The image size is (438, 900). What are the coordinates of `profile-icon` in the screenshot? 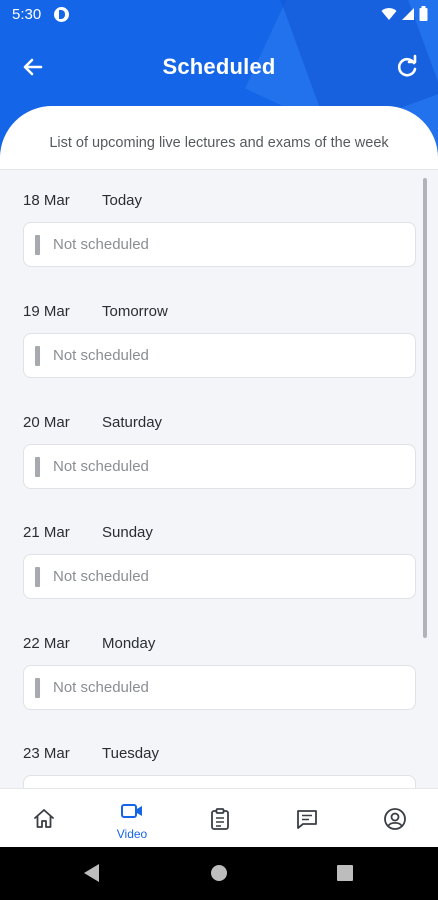 It's located at (395, 819).